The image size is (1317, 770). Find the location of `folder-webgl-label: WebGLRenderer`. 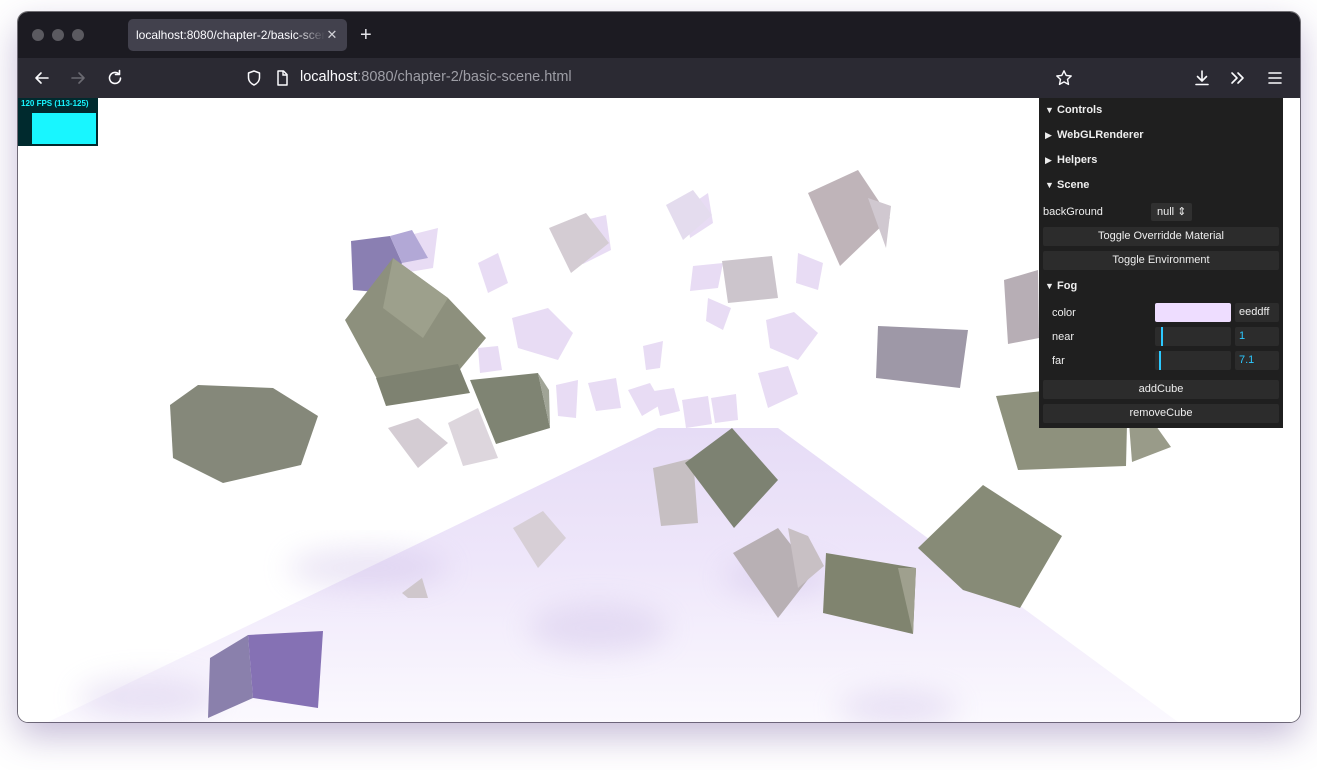

folder-webgl-label: WebGLRenderer is located at coordinates (1100, 135).